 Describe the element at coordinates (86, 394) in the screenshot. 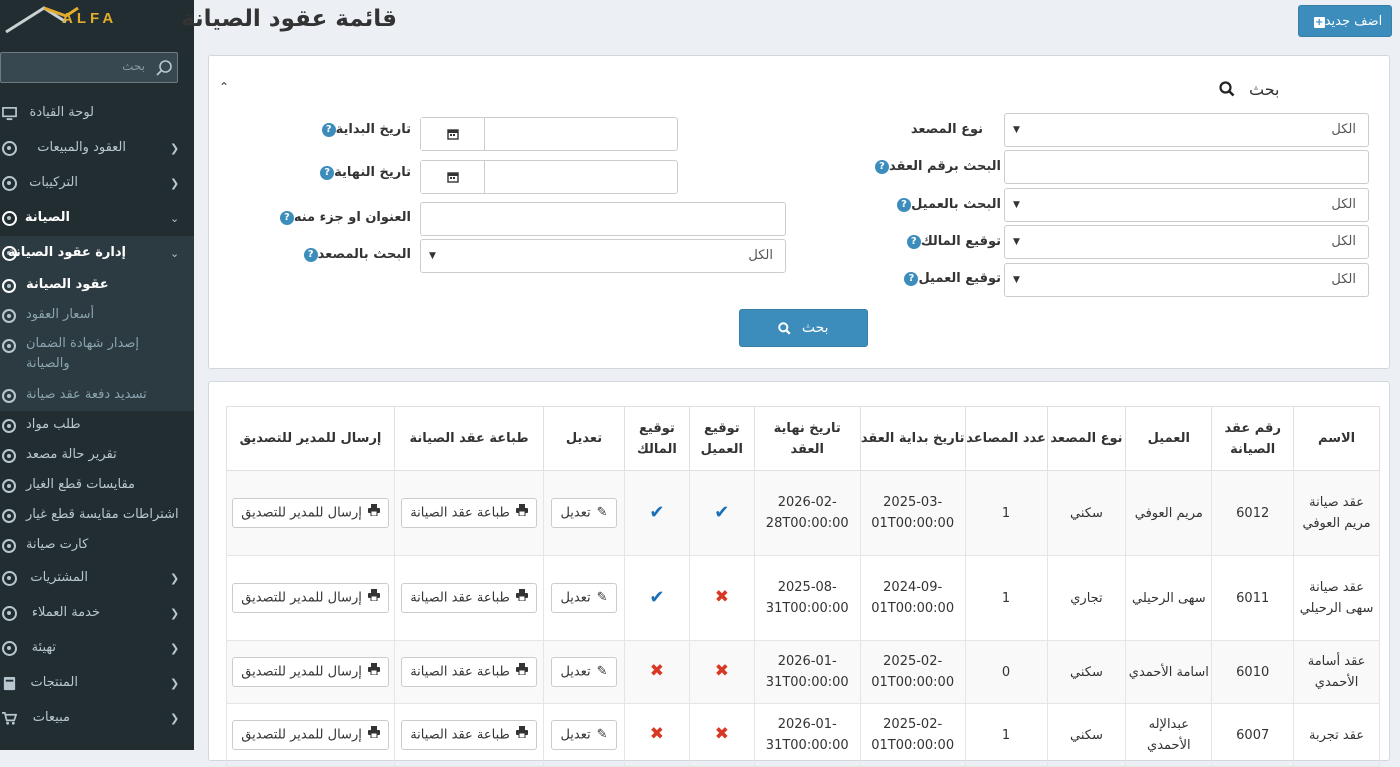

I see `sidebar-subitem-label: تسديد دفعة عقد صيانة` at that location.